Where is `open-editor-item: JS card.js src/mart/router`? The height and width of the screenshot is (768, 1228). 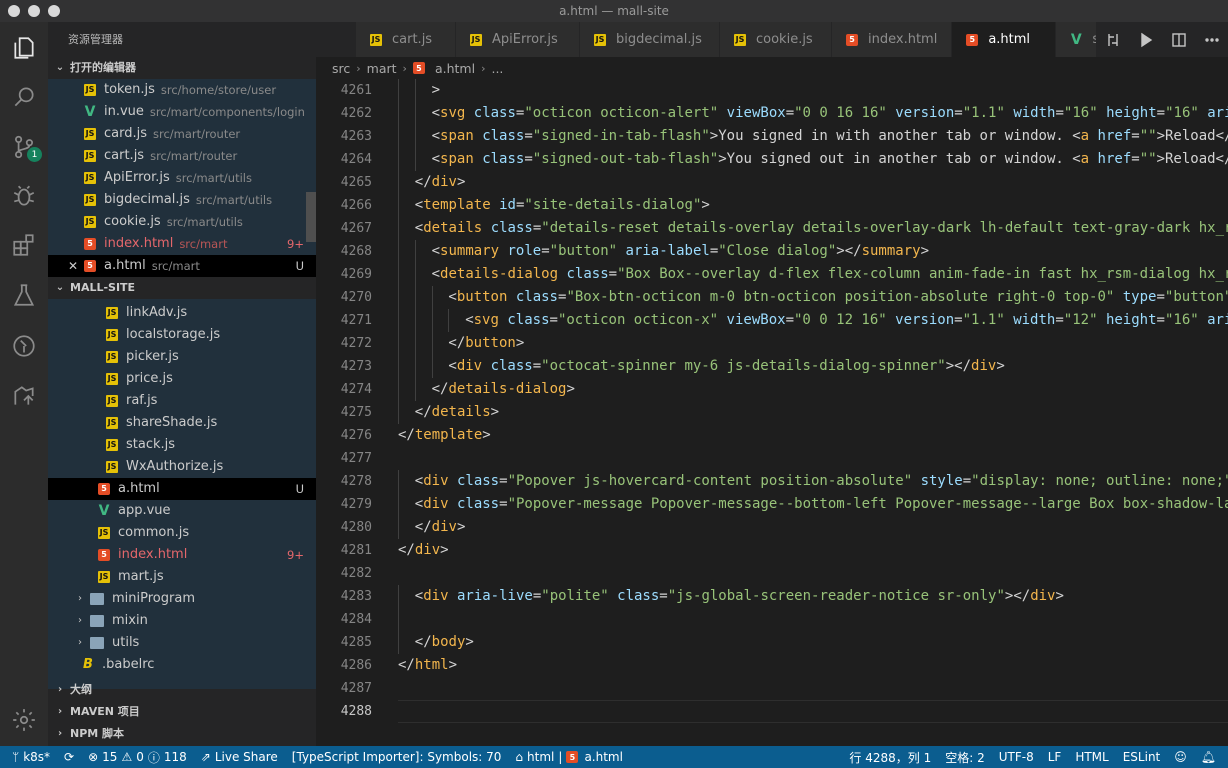
open-editor-item: JS card.js src/mart/router is located at coordinates (182, 134).